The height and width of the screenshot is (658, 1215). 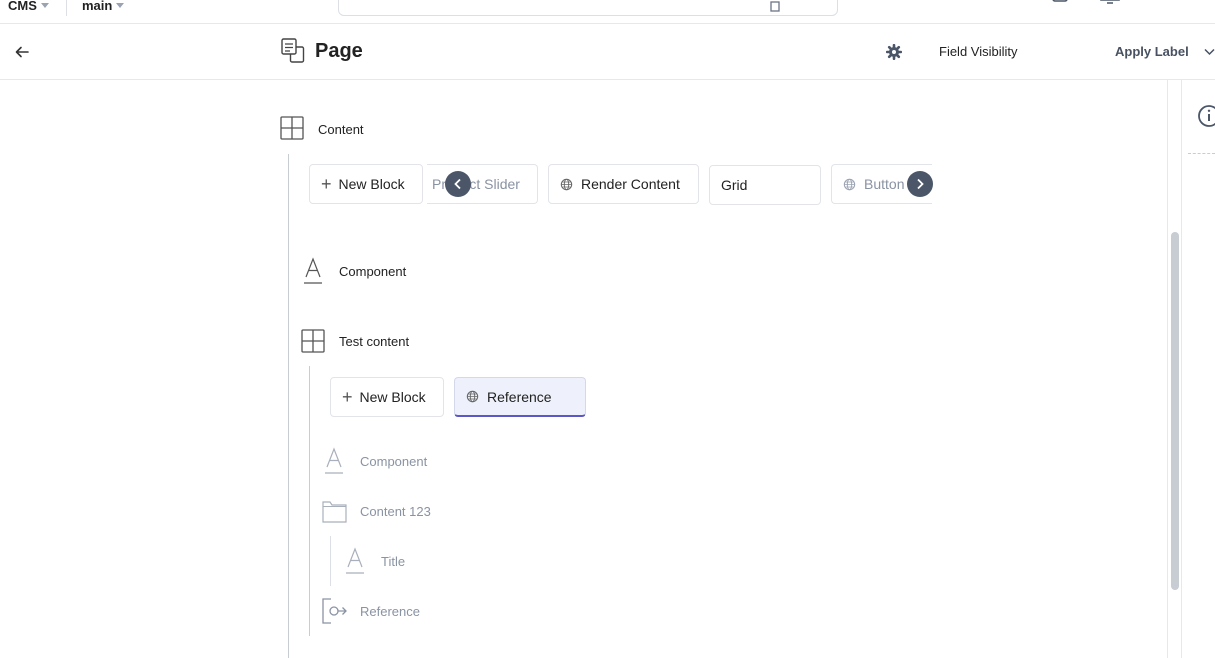 What do you see at coordinates (339, 51) in the screenshot?
I see `page-title: Page` at bounding box center [339, 51].